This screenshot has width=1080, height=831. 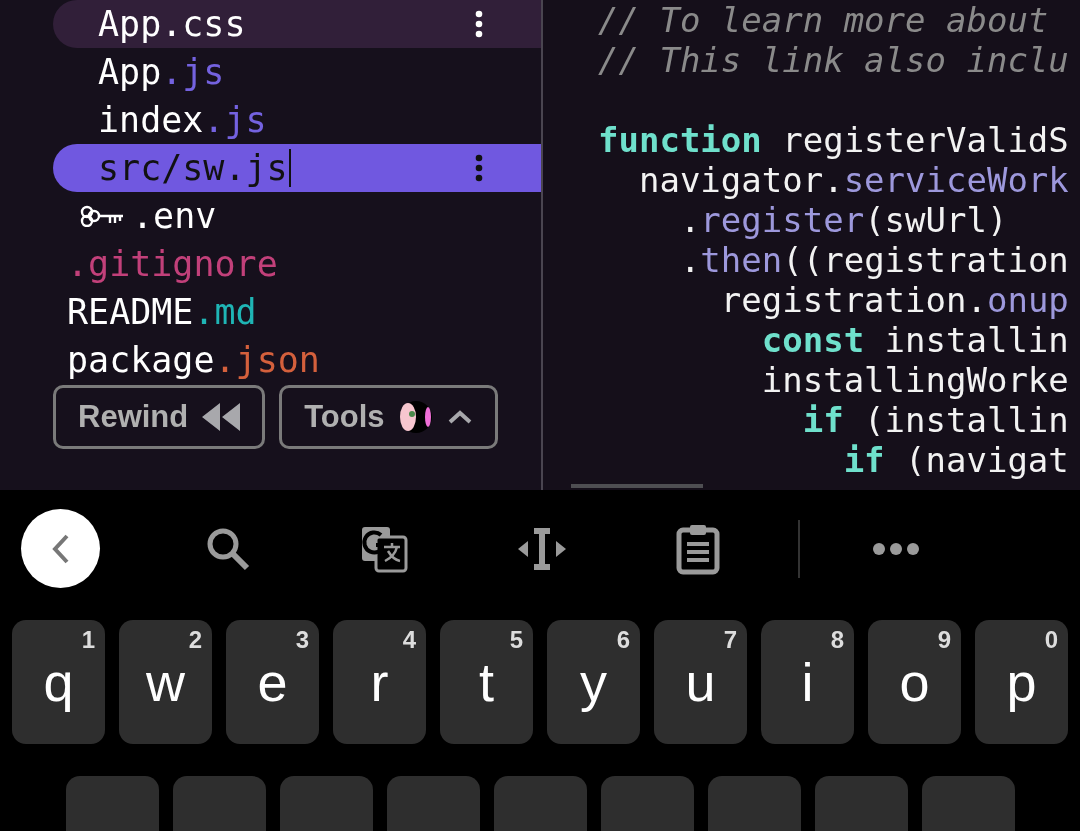 What do you see at coordinates (843, 220) in the screenshot?
I see `code-line: .register(swUrl)` at bounding box center [843, 220].